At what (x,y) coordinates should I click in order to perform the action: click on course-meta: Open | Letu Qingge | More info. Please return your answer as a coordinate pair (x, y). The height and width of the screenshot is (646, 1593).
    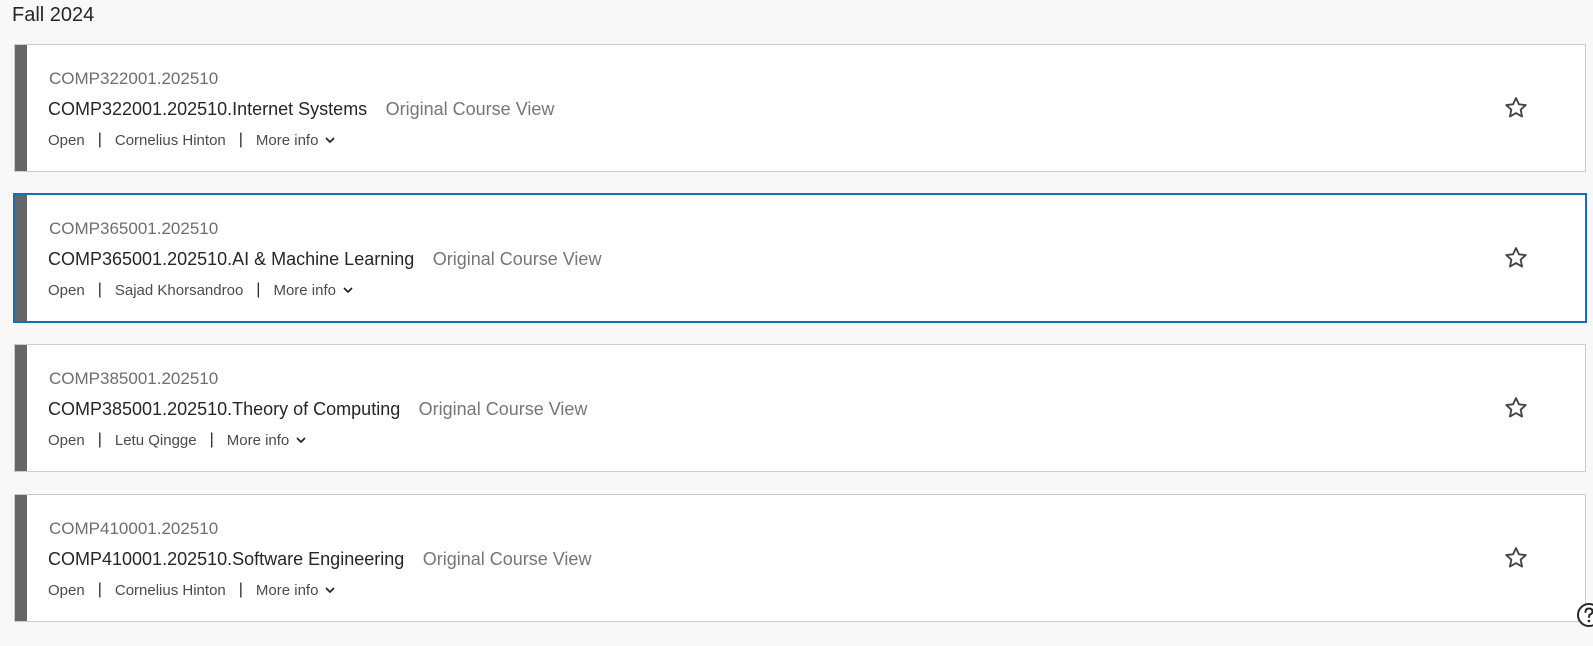
    Looking at the image, I should click on (177, 440).